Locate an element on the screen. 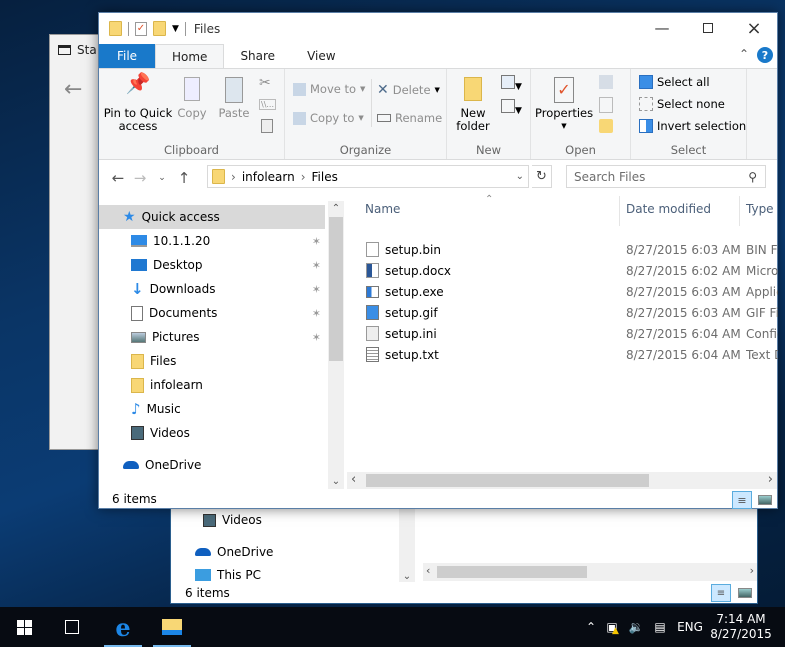  nav-item-documents: Documents ✶ is located at coordinates (212, 313).